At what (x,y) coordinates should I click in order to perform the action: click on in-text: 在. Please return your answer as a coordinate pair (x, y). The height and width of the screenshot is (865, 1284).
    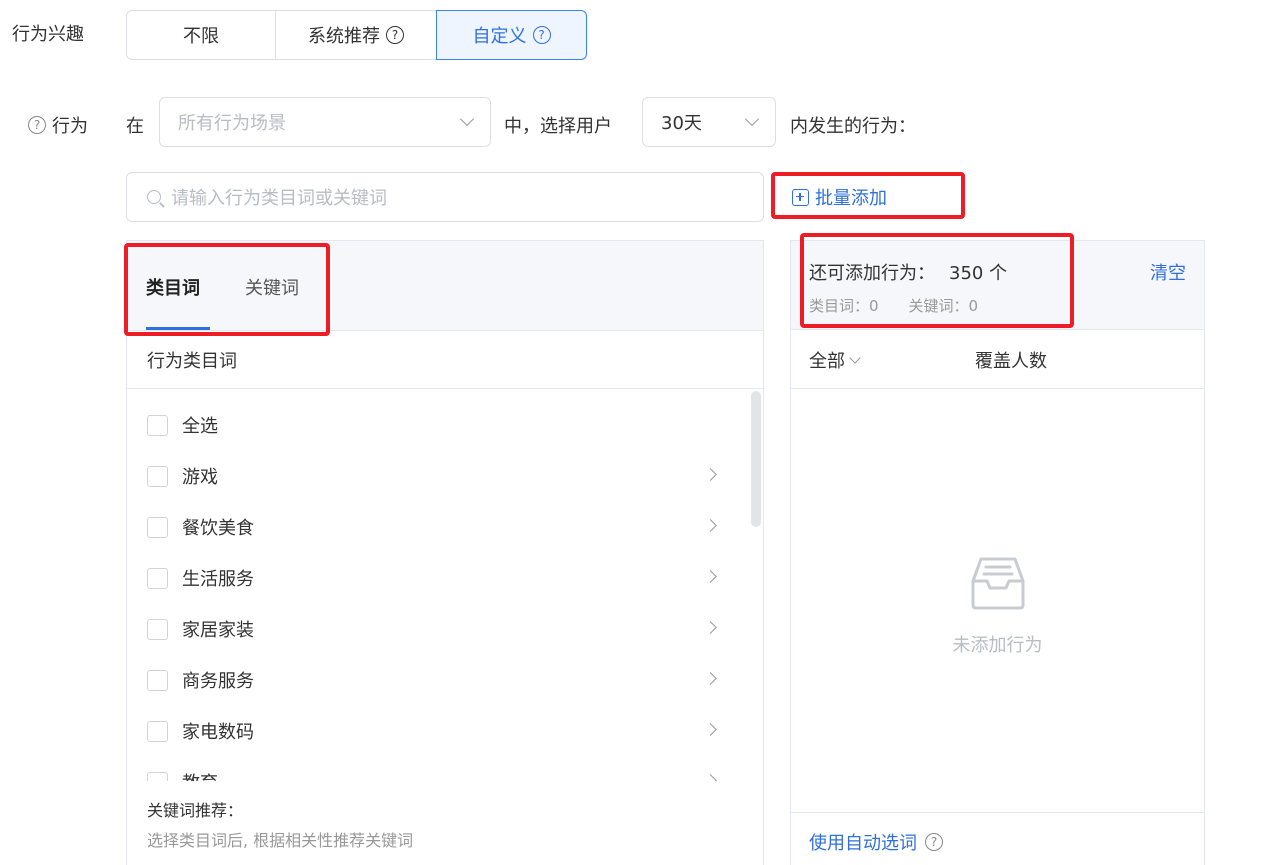
    Looking at the image, I should click on (135, 126).